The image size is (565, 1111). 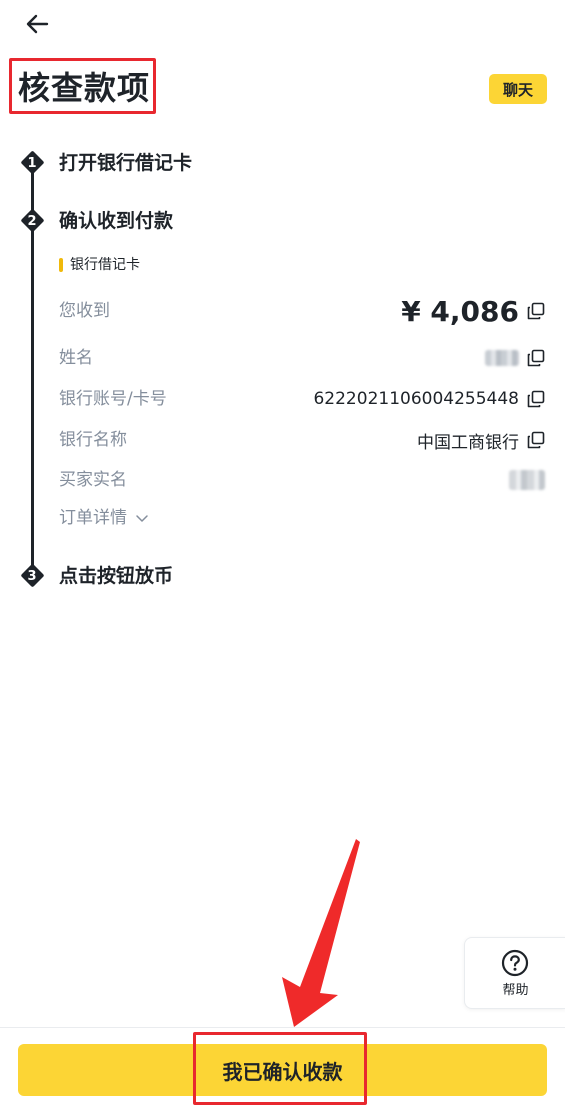 I want to click on order-details-toggle: 订单详情, so click(x=104, y=518).